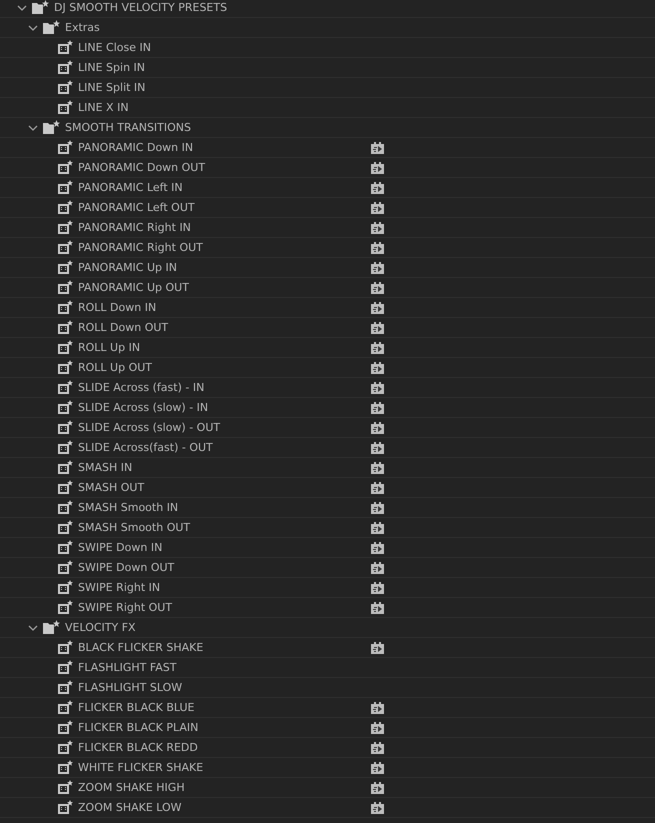 This screenshot has width=655, height=823. I want to click on preset-label: FLICKER BLACK PLAIN, so click(224, 727).